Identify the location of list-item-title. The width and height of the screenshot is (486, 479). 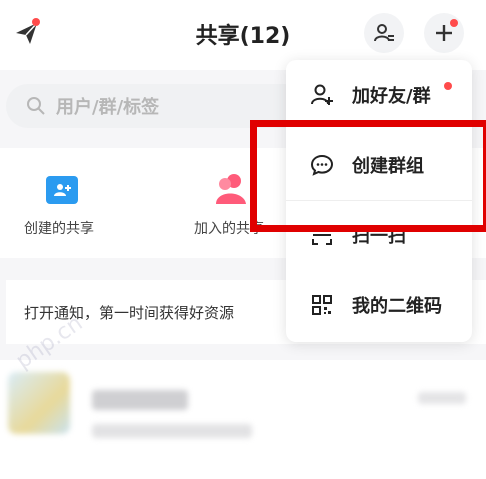
(140, 400).